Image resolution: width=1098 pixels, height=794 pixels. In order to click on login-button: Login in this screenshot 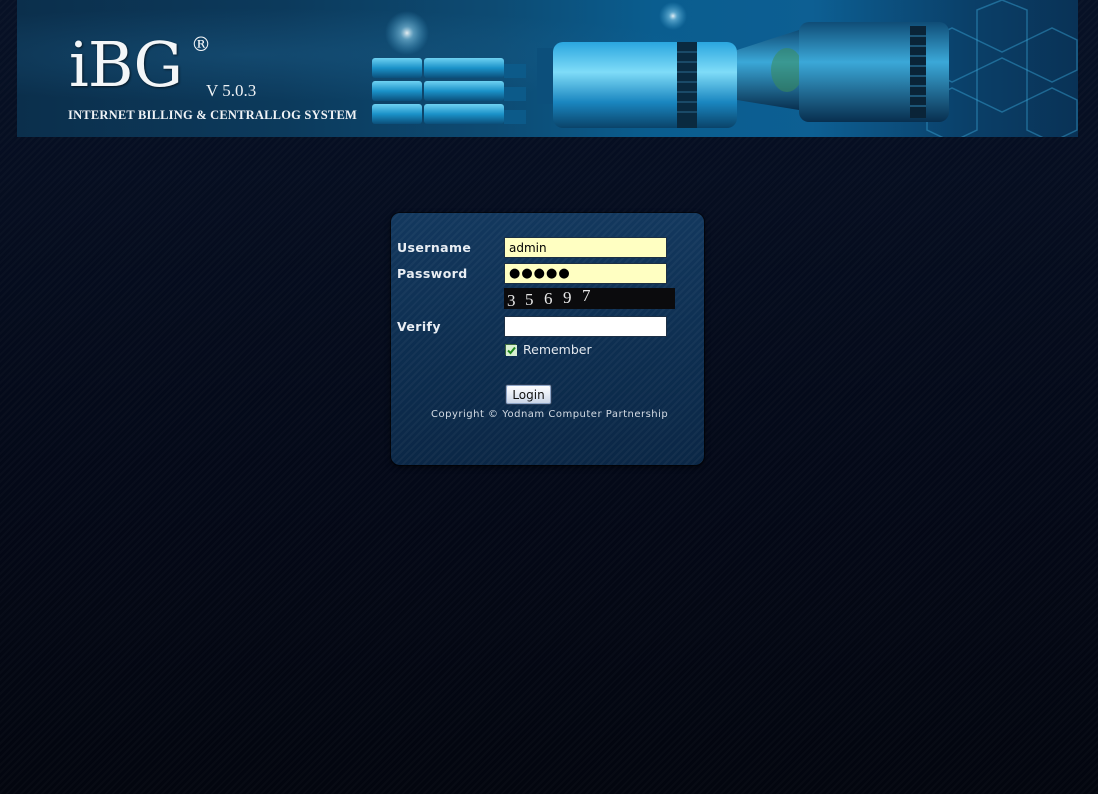, I will do `click(528, 394)`.